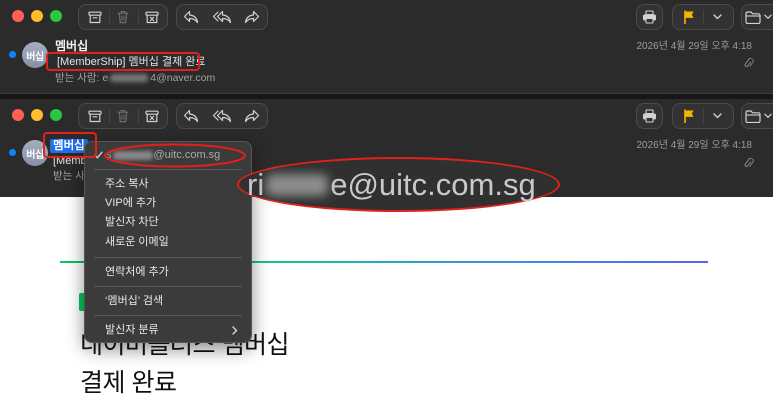 Image resolution: width=773 pixels, height=409 pixels. What do you see at coordinates (163, 155) in the screenshot?
I see `sender-address: s @uitc.com.sg` at bounding box center [163, 155].